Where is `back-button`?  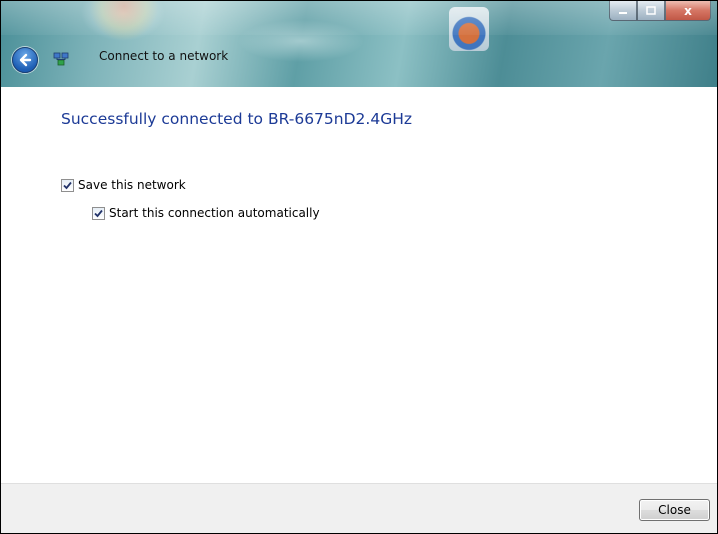
back-button is located at coordinates (25, 60).